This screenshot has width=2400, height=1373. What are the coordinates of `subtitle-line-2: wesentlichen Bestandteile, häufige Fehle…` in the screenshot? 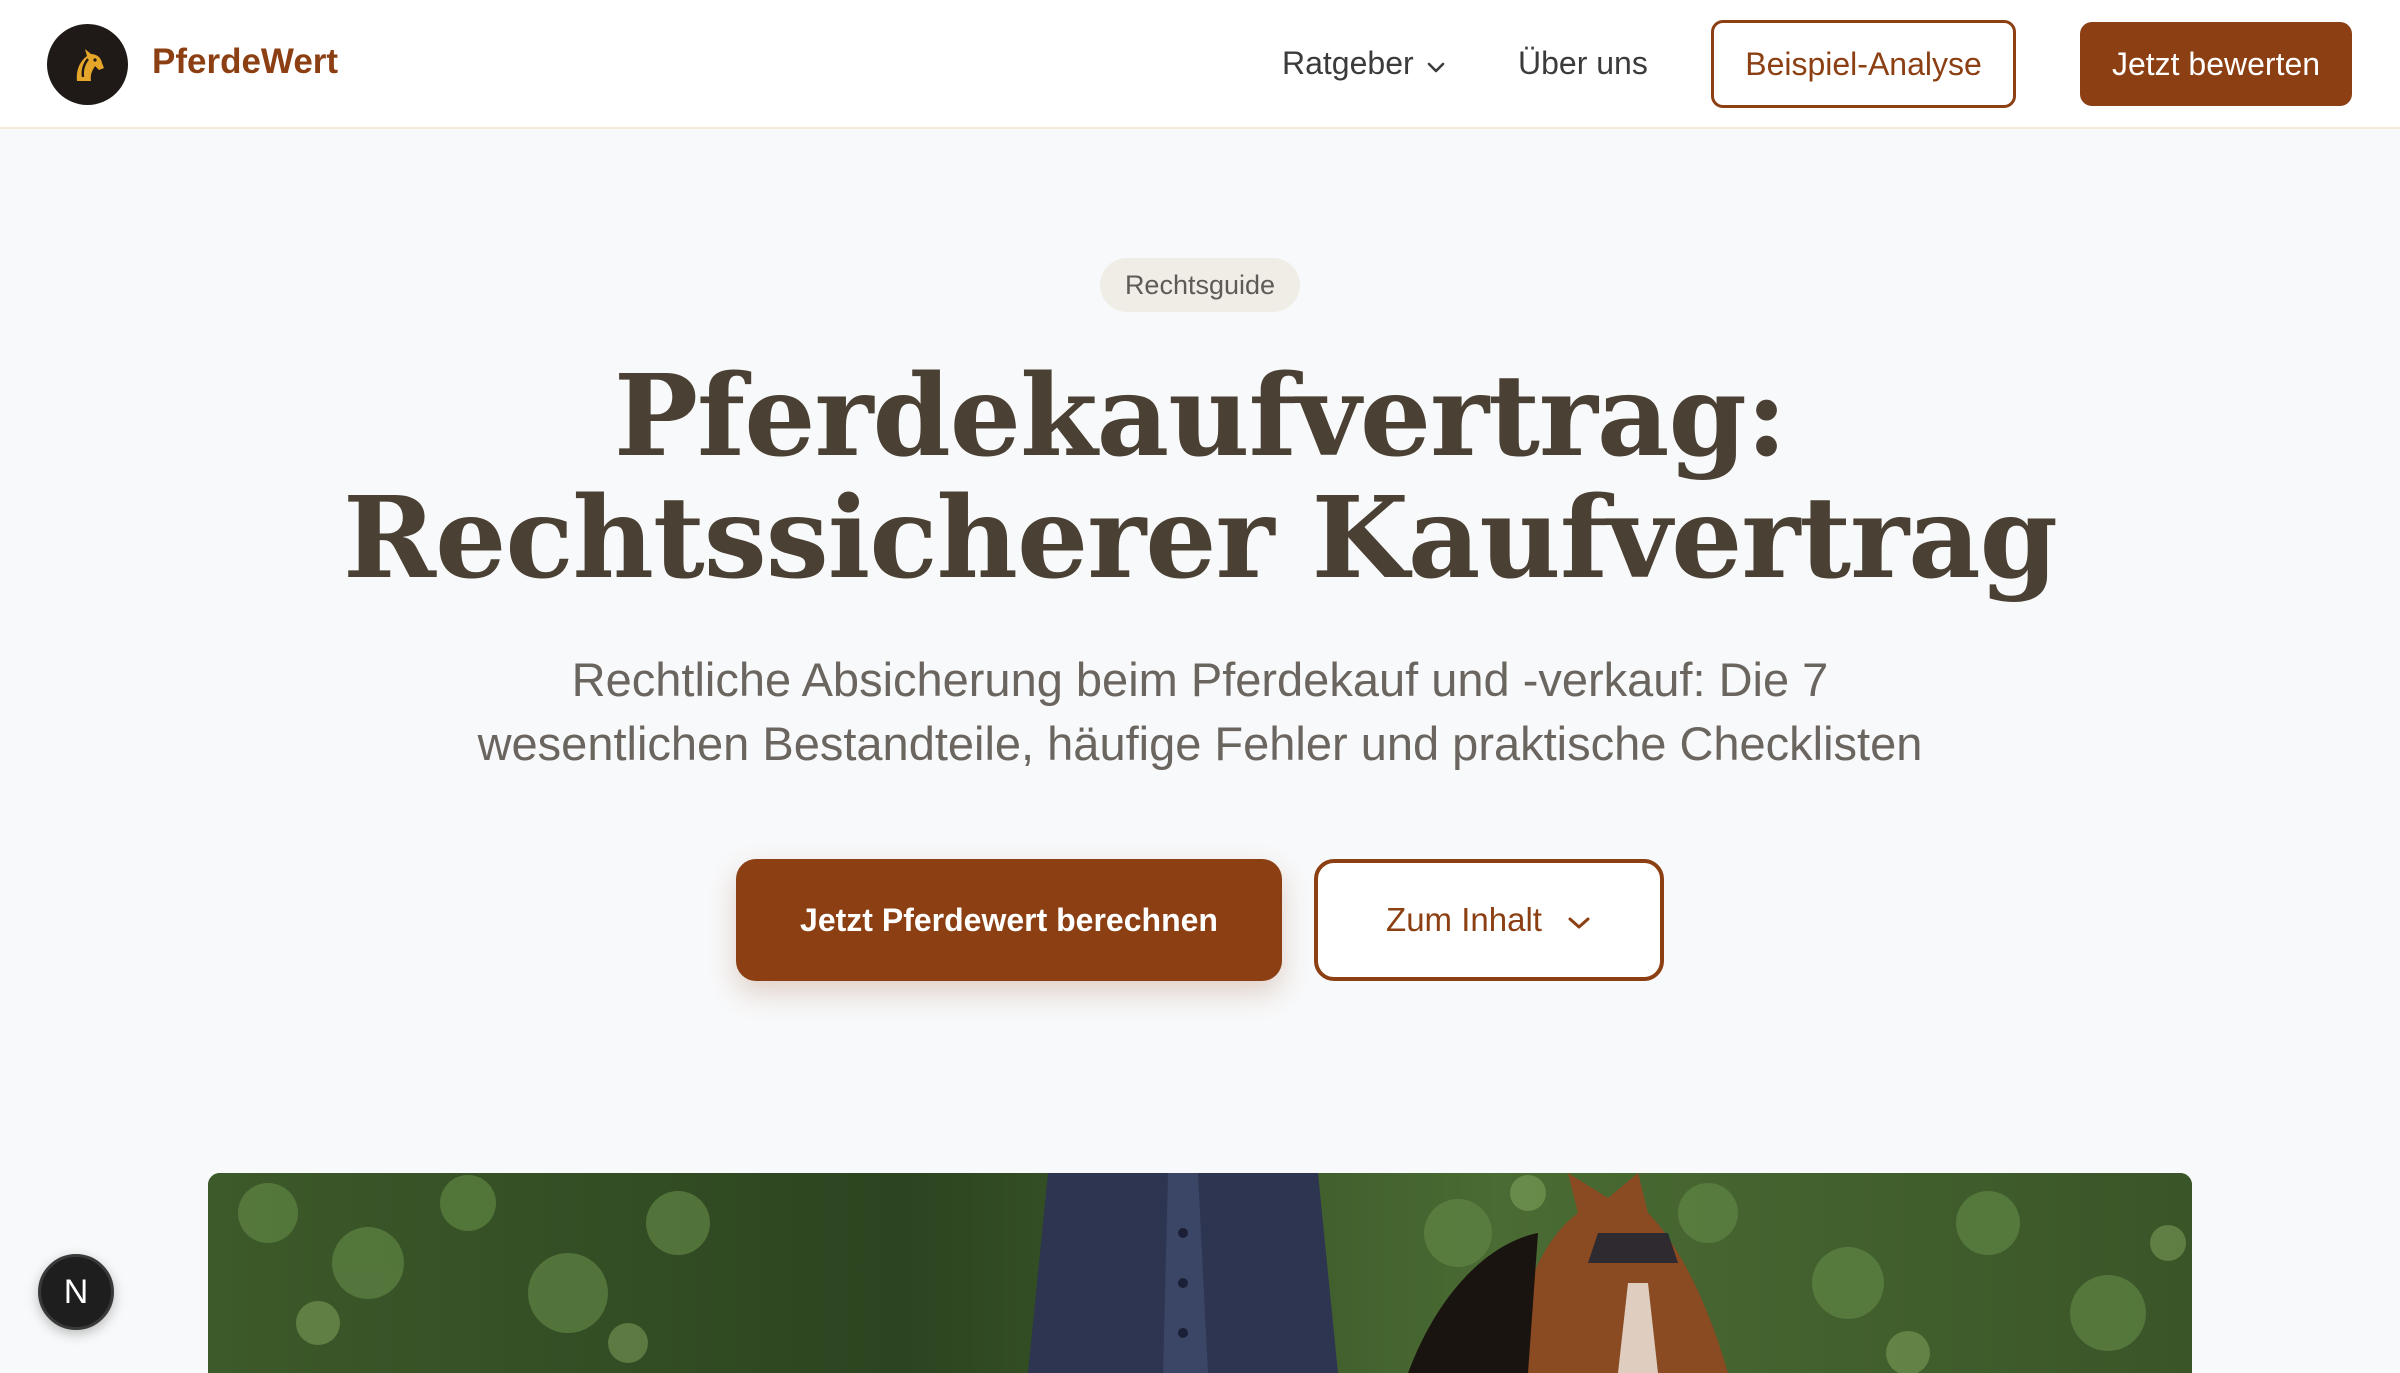 It's located at (1200, 743).